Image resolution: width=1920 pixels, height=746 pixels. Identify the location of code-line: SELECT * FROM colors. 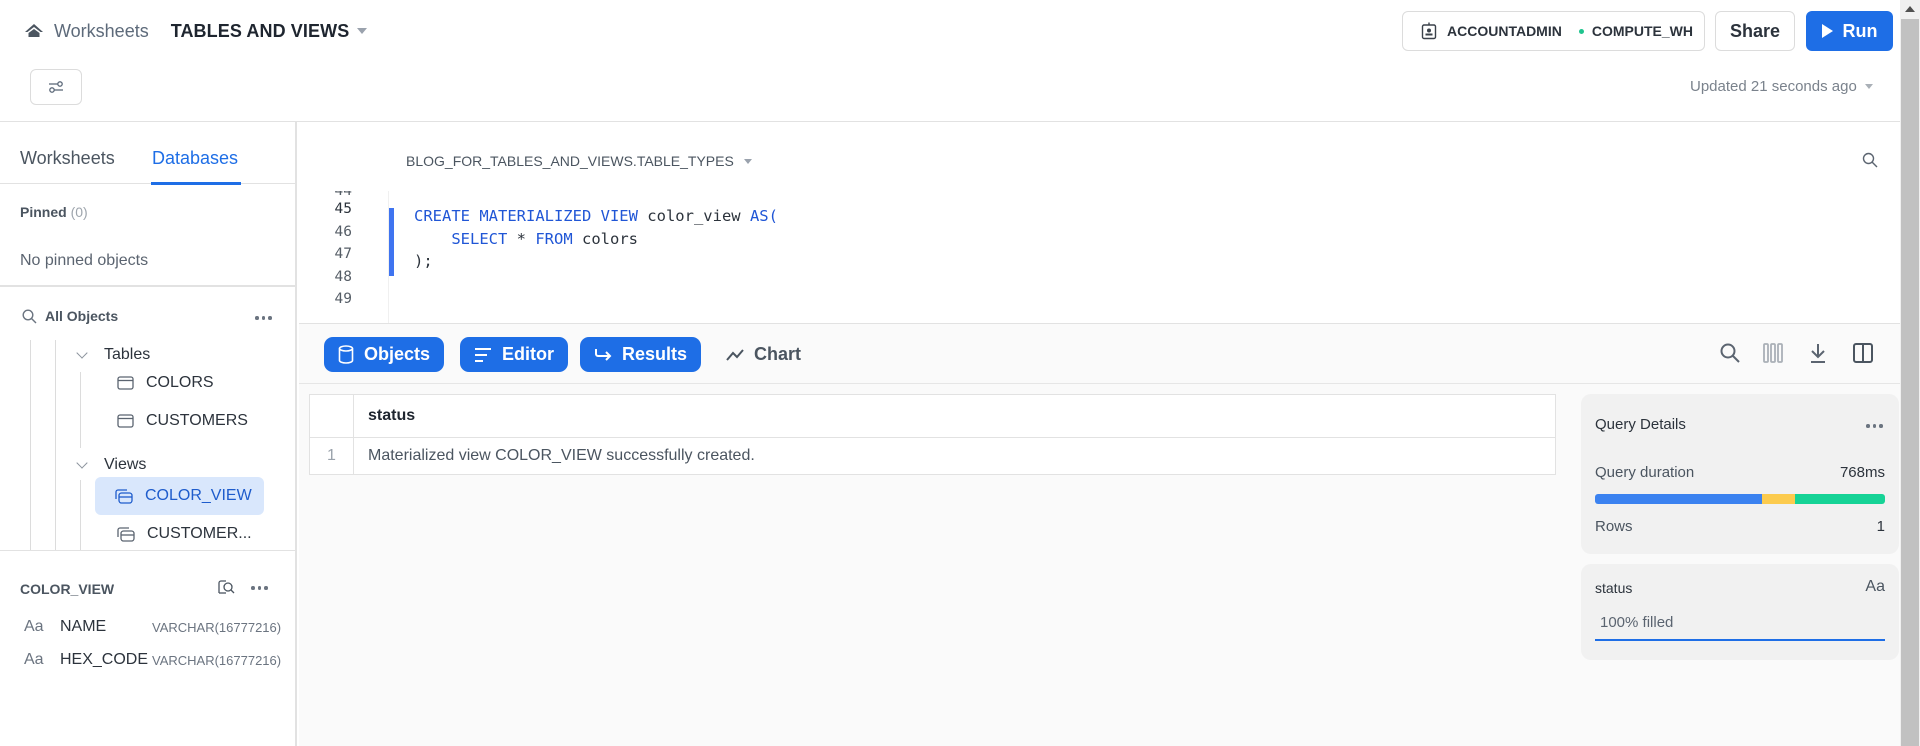
(526, 239).